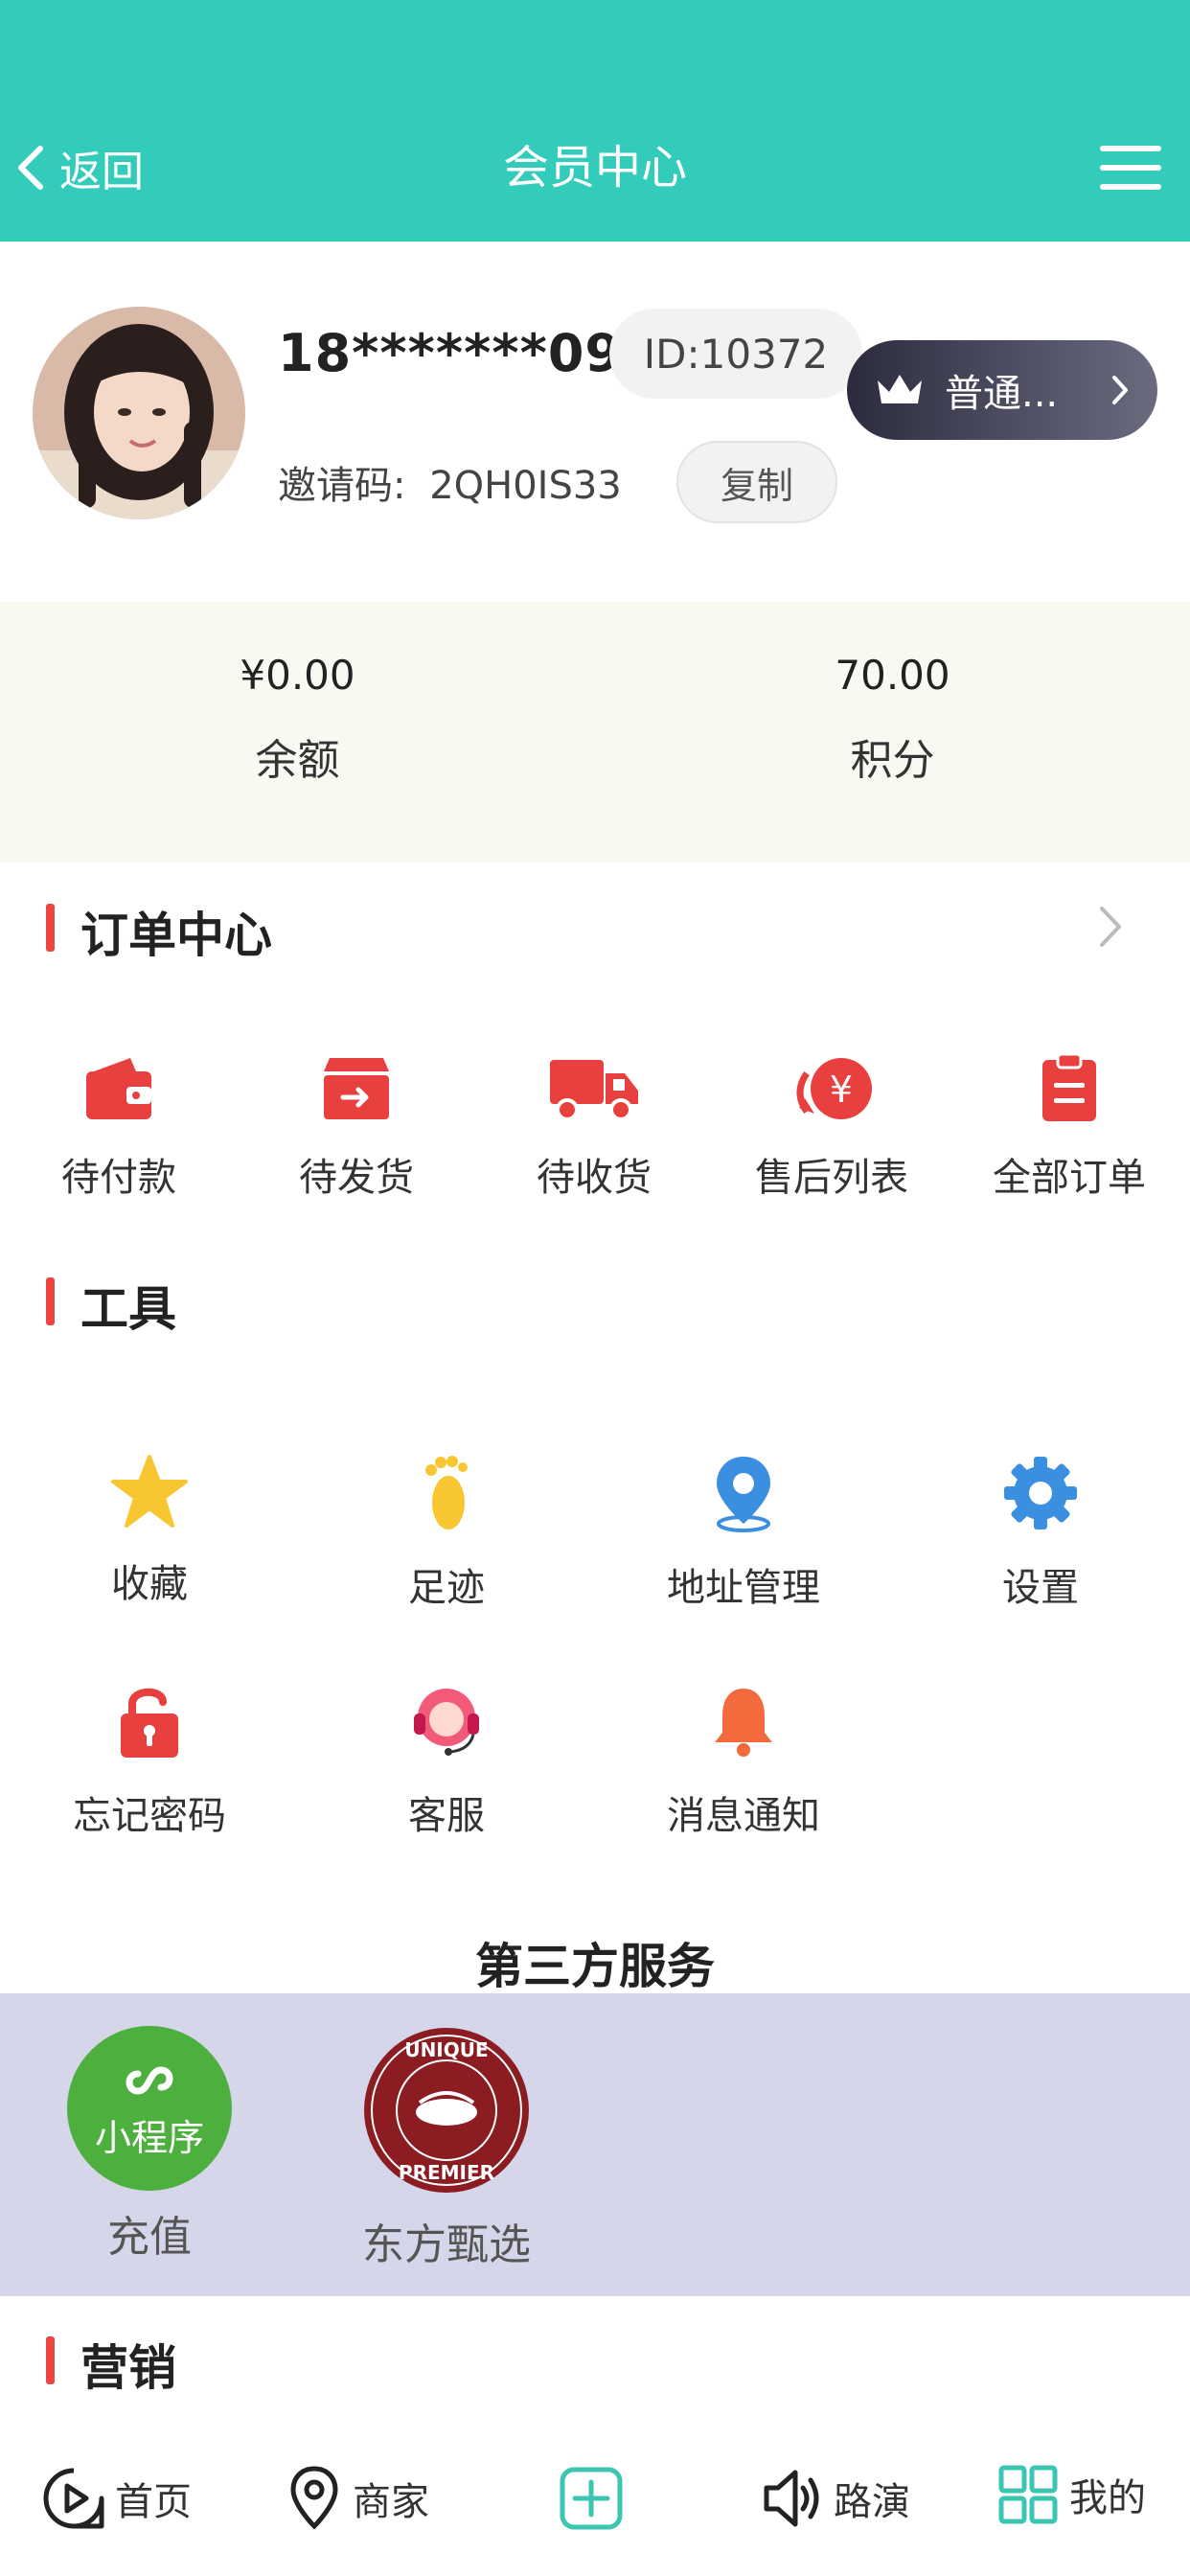  Describe the element at coordinates (447, 2110) in the screenshot. I see `unique-premier-logo: UNIQUE PREMIER` at that location.